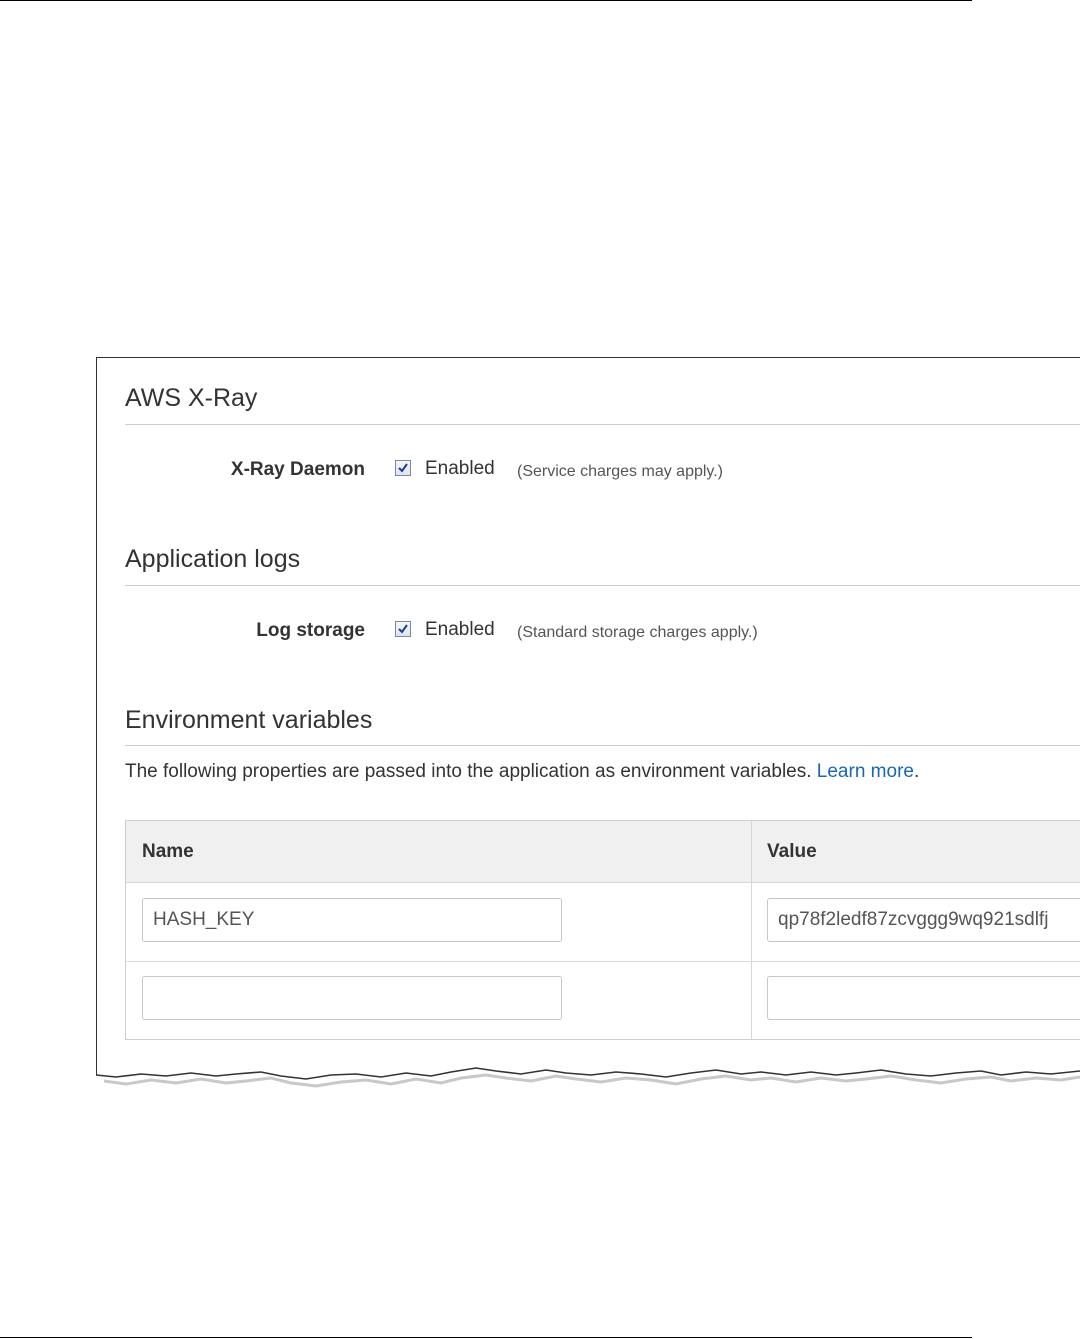  Describe the element at coordinates (637, 632) in the screenshot. I see `log-storage-note: (Standard storage charges apply.)` at that location.